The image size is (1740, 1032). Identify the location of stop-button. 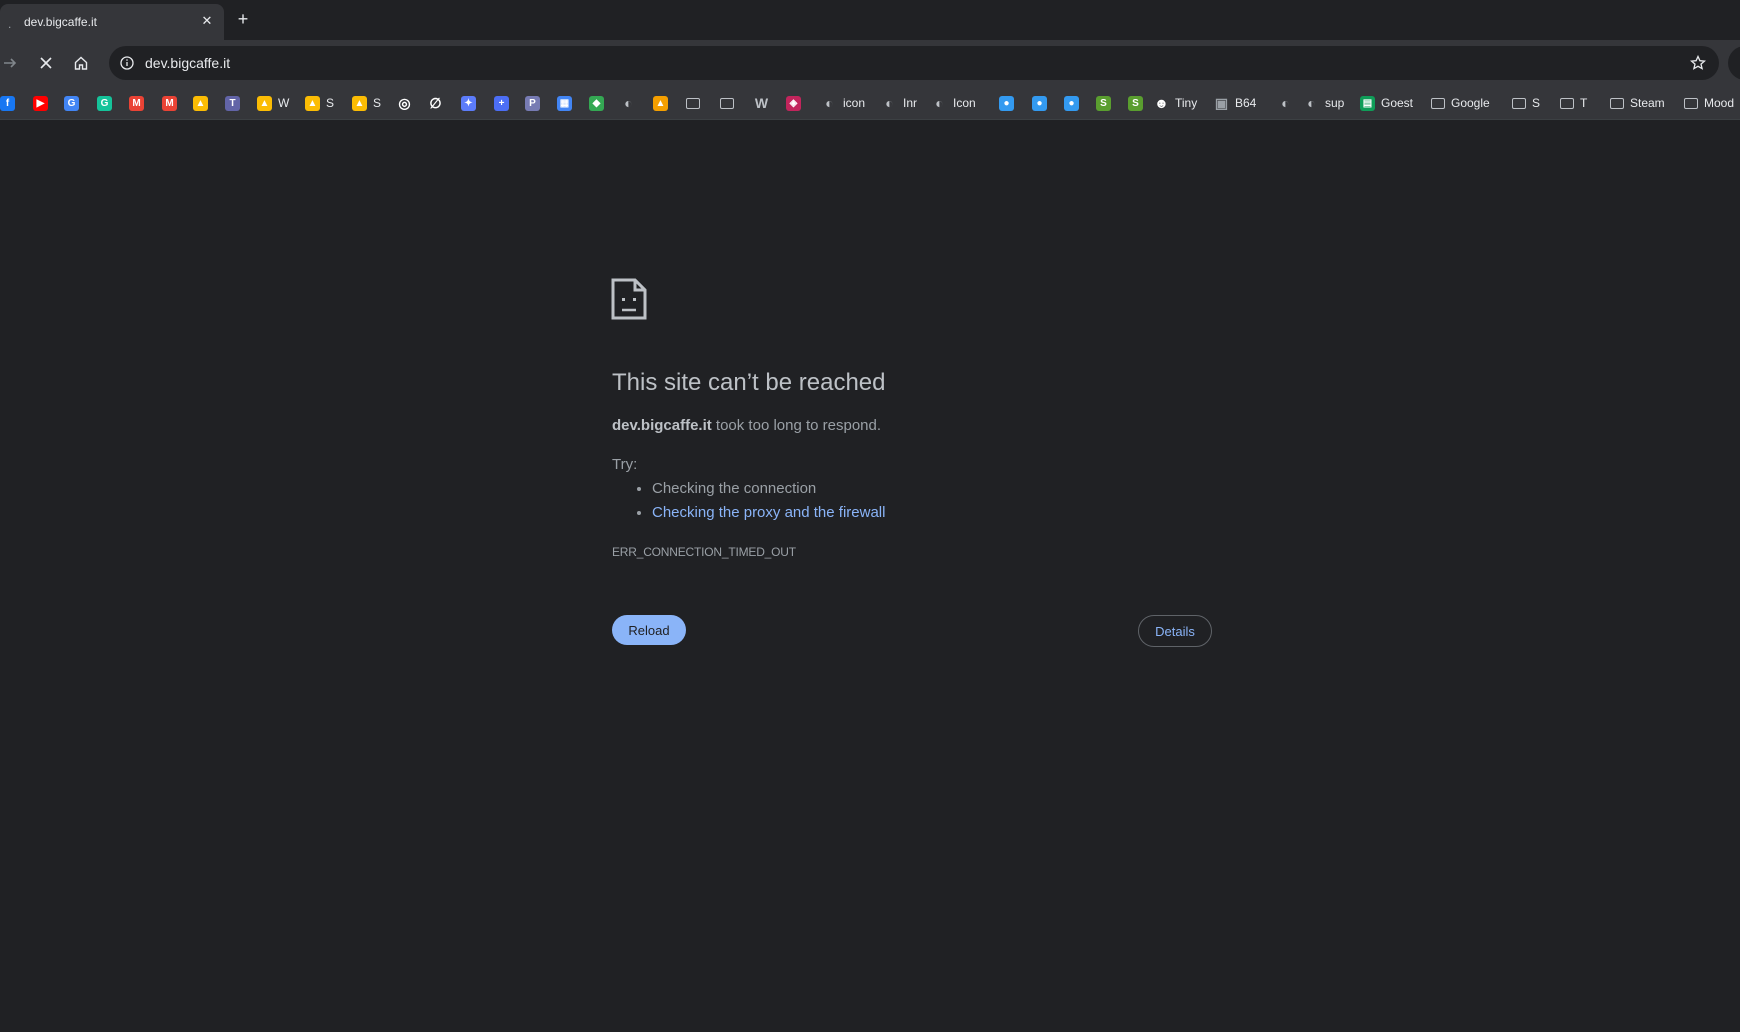
(46, 63).